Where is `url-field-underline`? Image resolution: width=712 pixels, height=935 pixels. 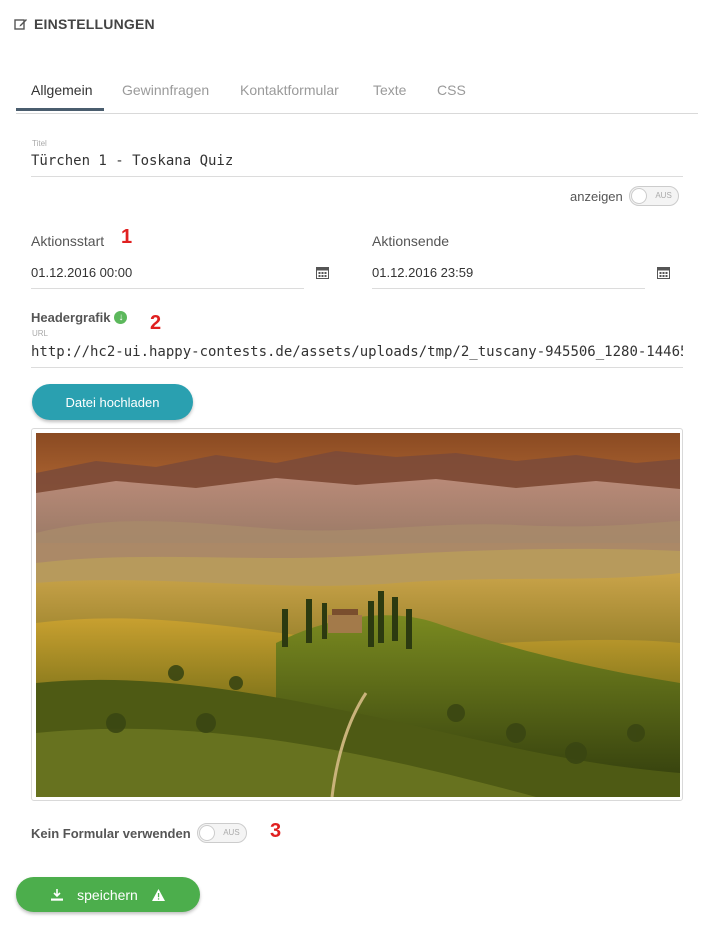
url-field-underline is located at coordinates (357, 367).